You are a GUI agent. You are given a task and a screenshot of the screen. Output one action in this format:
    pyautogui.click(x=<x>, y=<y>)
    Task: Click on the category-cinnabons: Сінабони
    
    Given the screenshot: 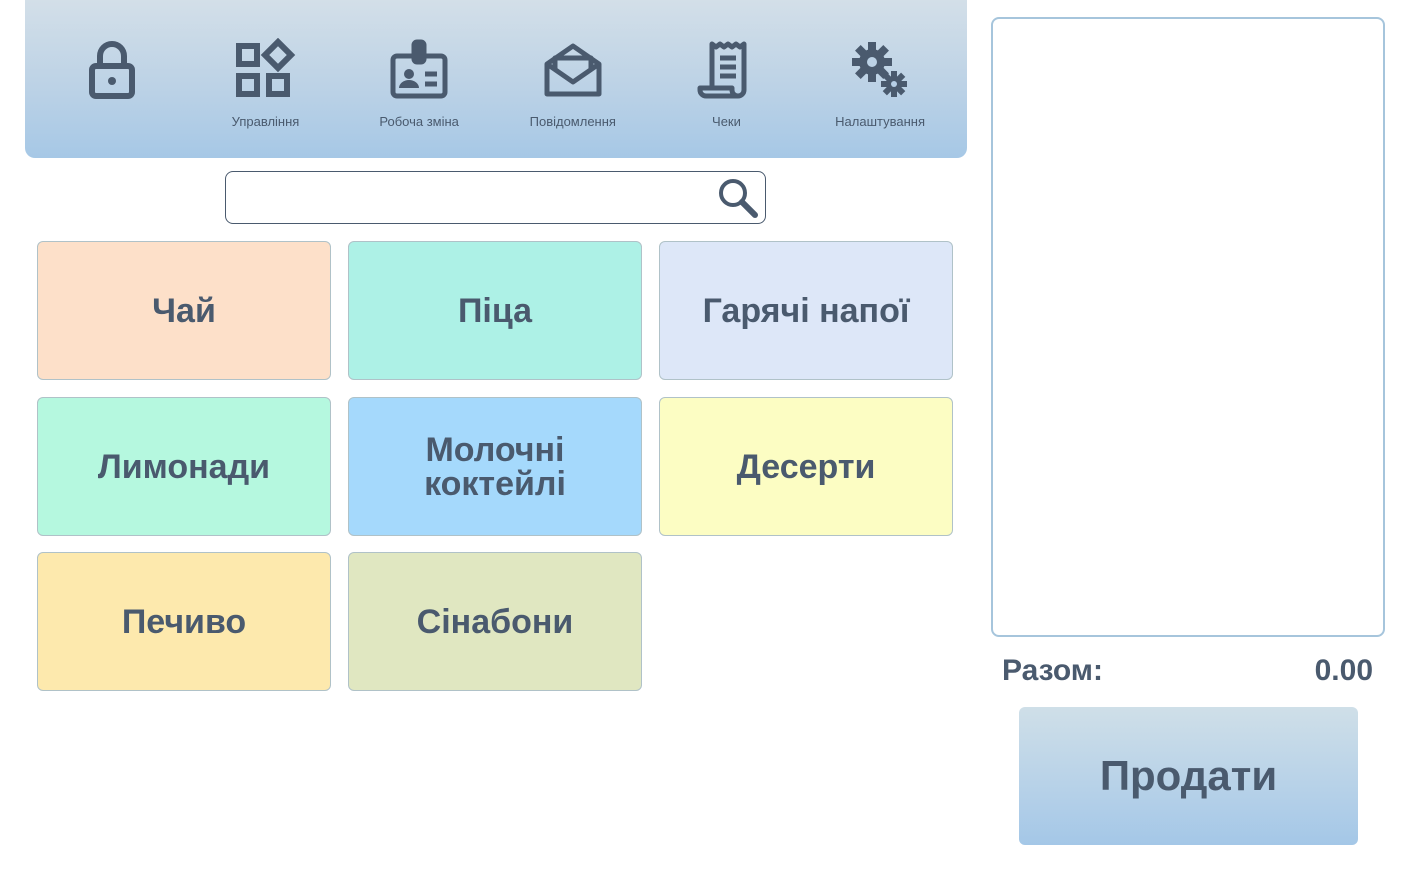 What is the action you would take?
    pyautogui.click(x=495, y=621)
    